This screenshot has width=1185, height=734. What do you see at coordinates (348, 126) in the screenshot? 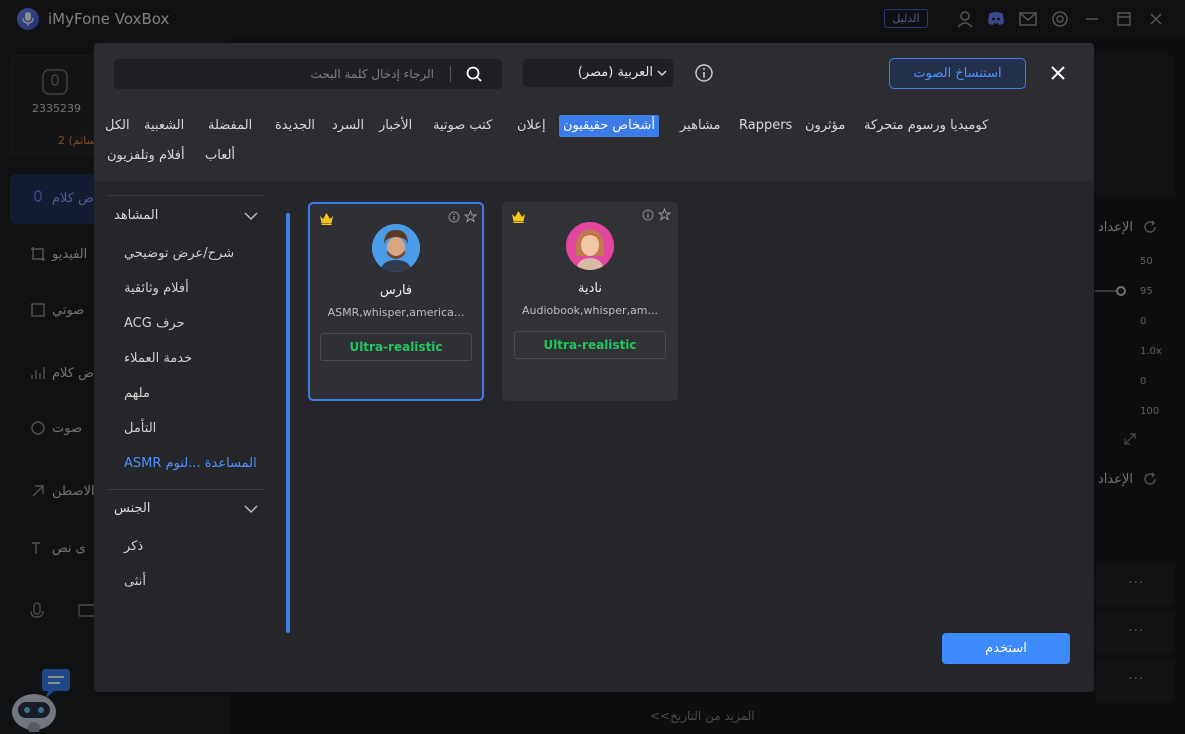
I see `tab-narration: السرد` at bounding box center [348, 126].